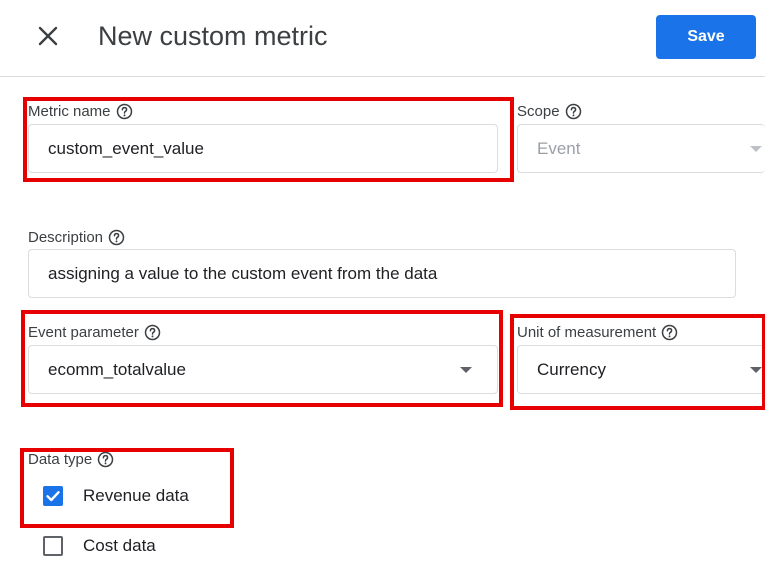 The height and width of the screenshot is (587, 765). Describe the element at coordinates (706, 37) in the screenshot. I see `save-button: Save` at that location.